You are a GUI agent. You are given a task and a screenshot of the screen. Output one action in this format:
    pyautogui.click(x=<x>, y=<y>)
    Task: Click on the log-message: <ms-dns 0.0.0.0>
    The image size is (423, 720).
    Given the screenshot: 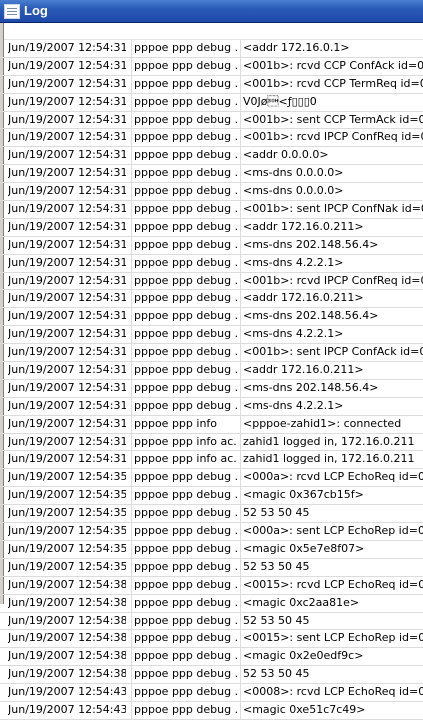 What is the action you would take?
    pyautogui.click(x=331, y=174)
    